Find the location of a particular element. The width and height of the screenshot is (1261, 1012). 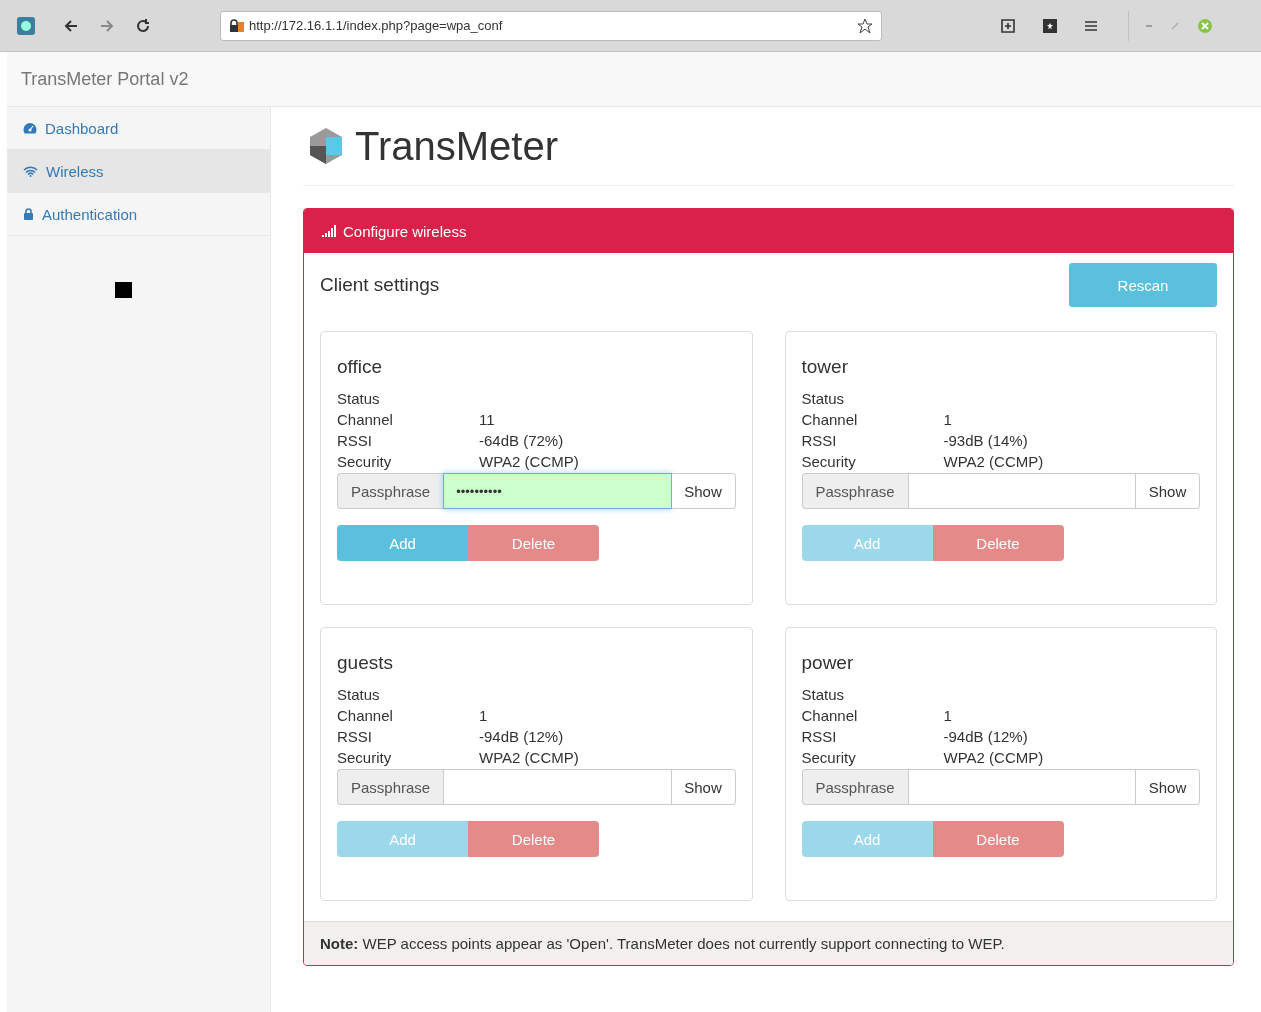

reload-icon is located at coordinates (143, 25).